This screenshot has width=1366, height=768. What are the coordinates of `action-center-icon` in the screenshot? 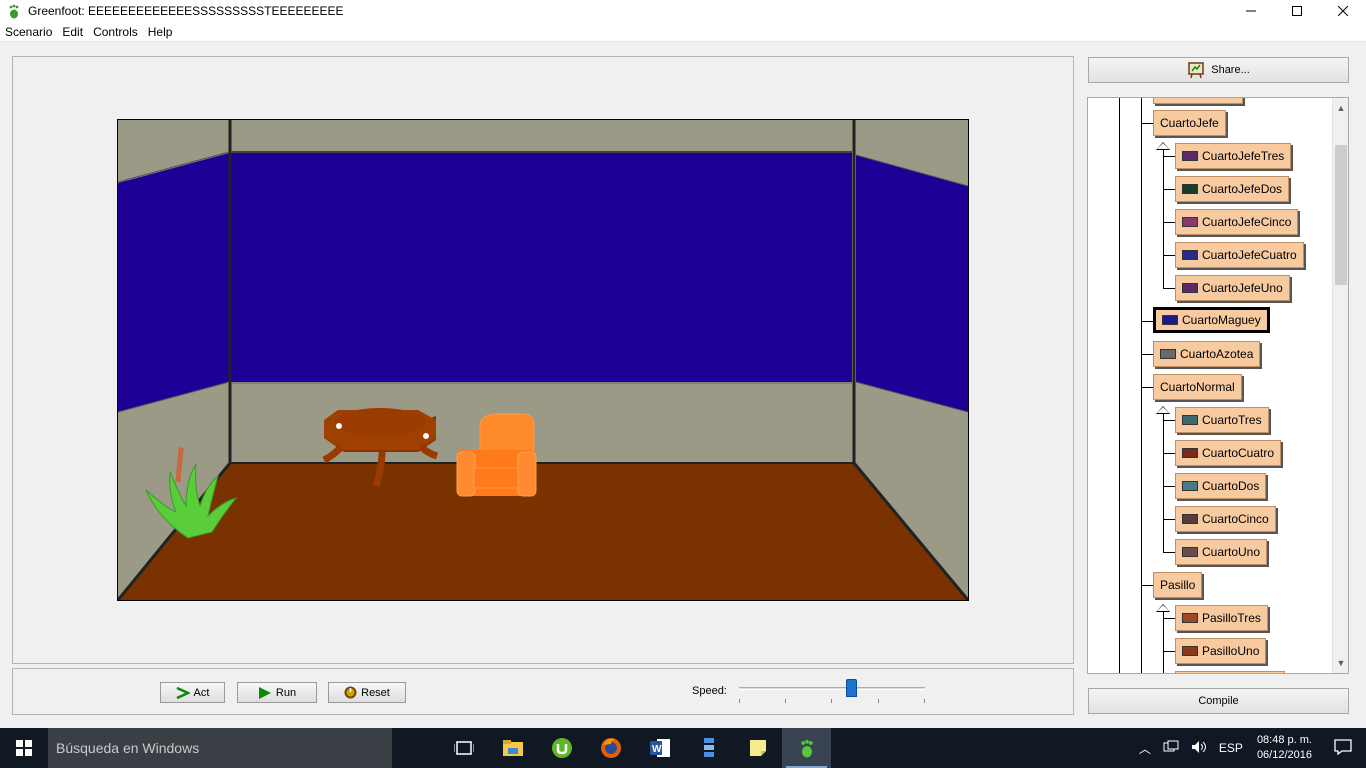 It's located at (1343, 748).